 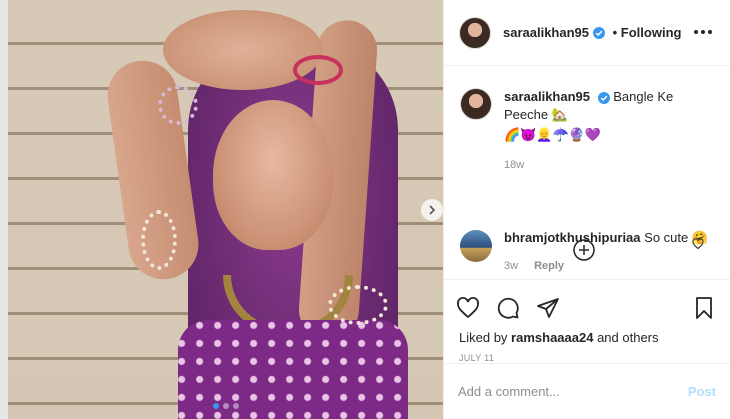 I want to click on post-date: JULY 11, so click(x=587, y=354).